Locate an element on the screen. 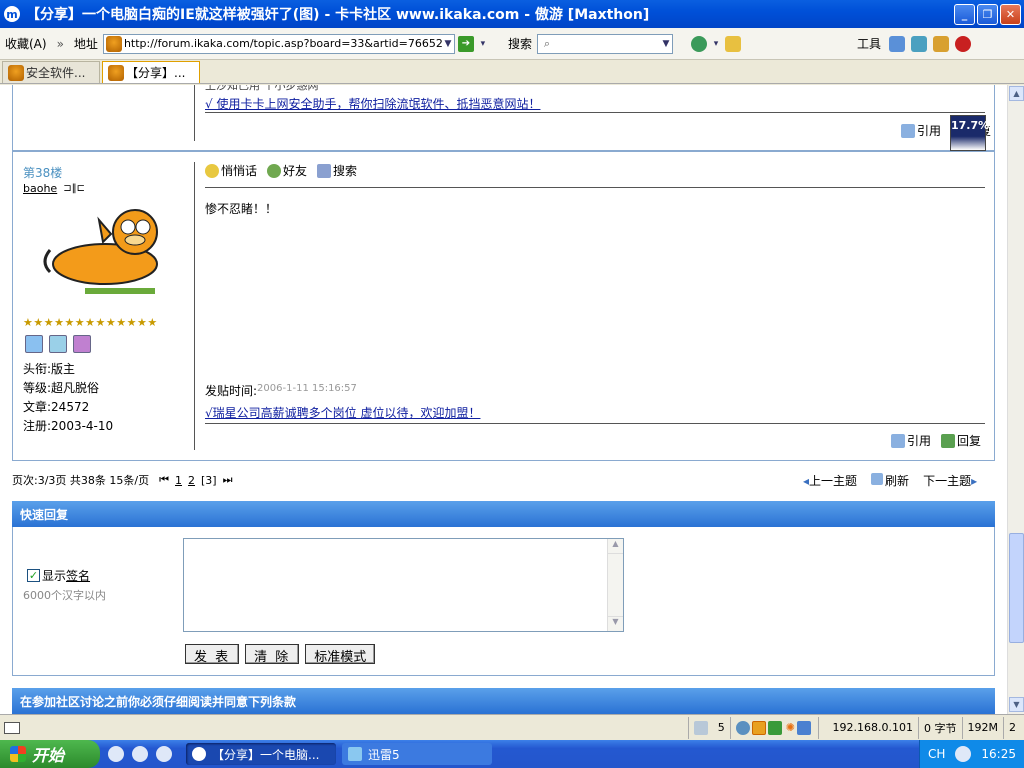 The height and width of the screenshot is (768, 1024). go-dropdown-icon: ▾ is located at coordinates (483, 44).